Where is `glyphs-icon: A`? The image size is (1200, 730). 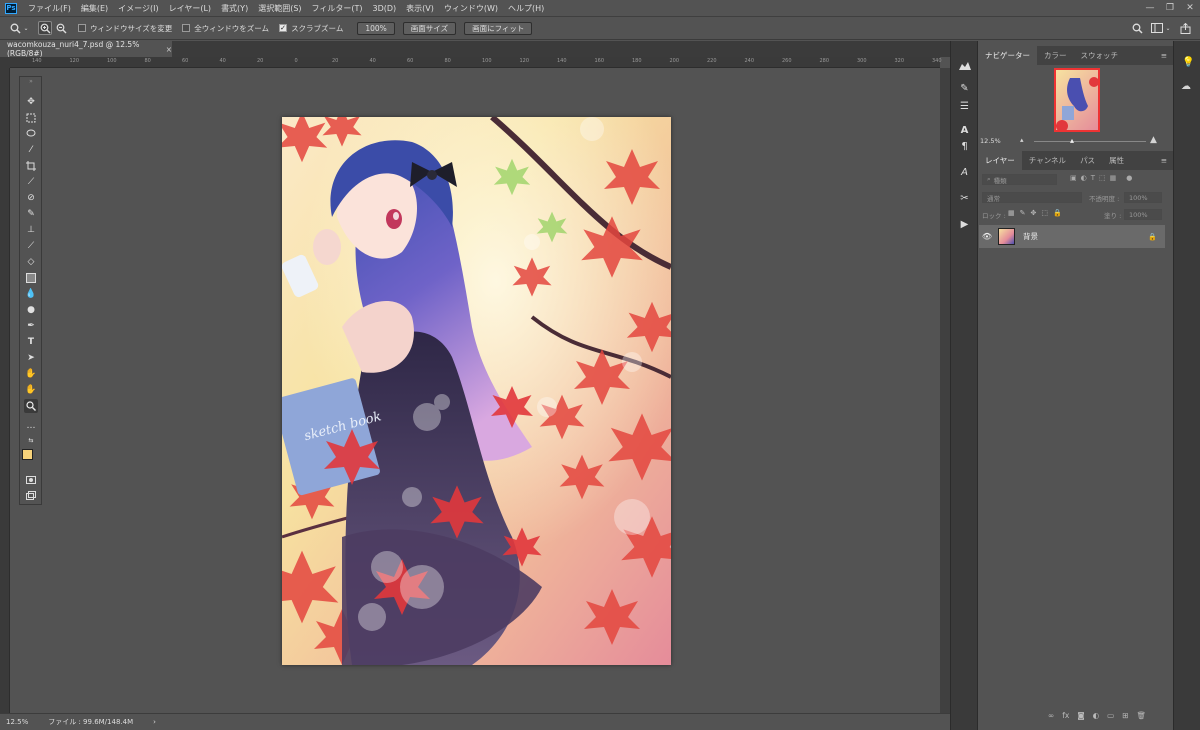 glyphs-icon: A is located at coordinates (964, 172).